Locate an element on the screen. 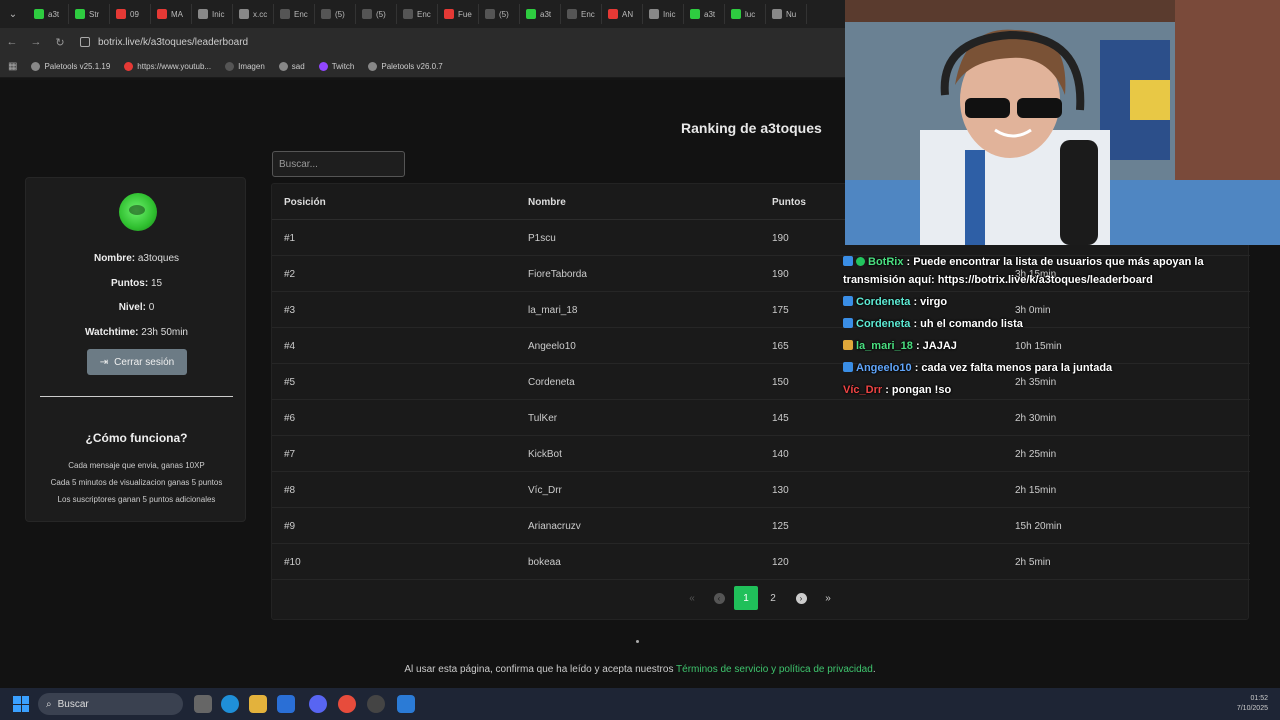 The image size is (1280, 720). table-row: #7 KickBot 140 2h 25min is located at coordinates (761, 454).